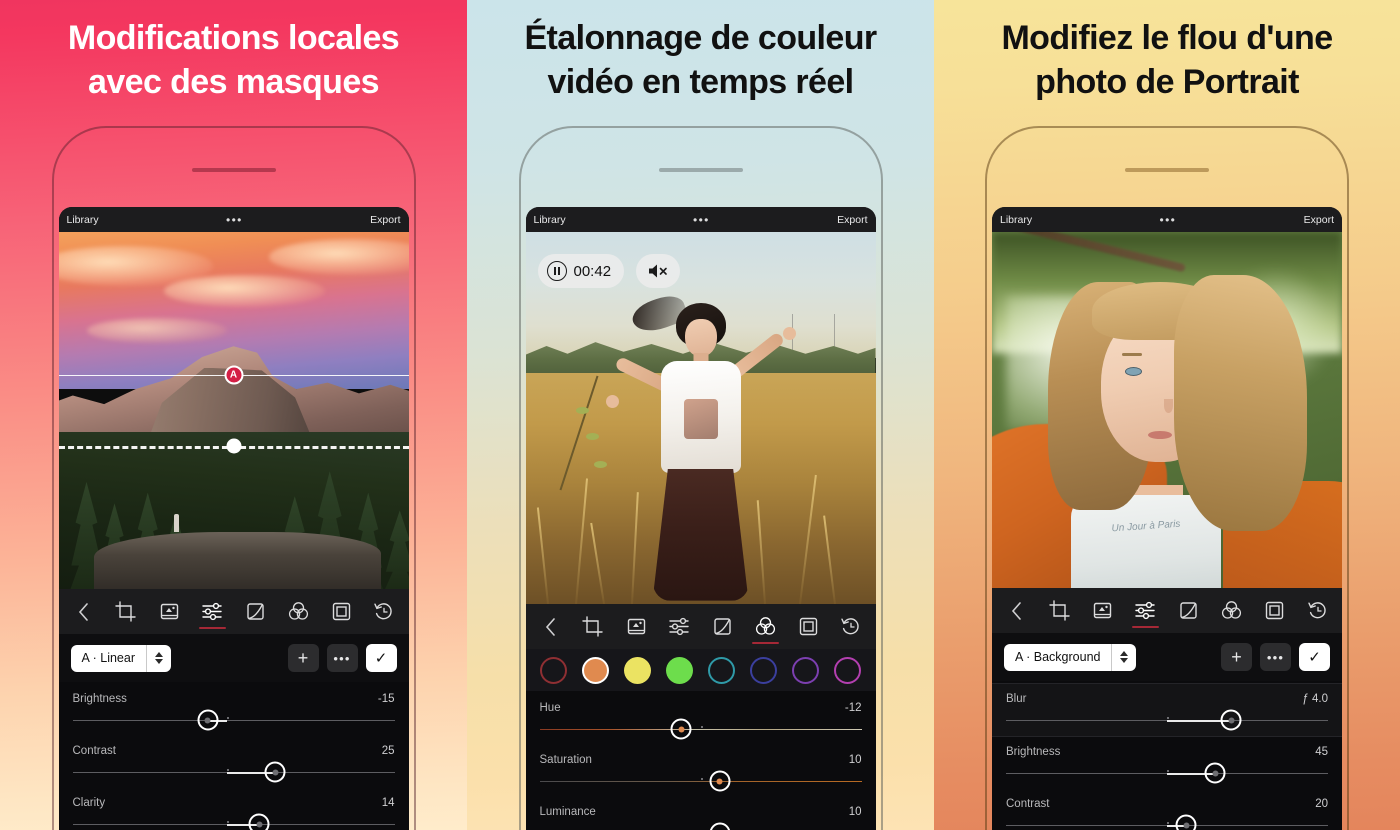  What do you see at coordinates (764, 670) in the screenshot?
I see `swatch-blue` at bounding box center [764, 670].